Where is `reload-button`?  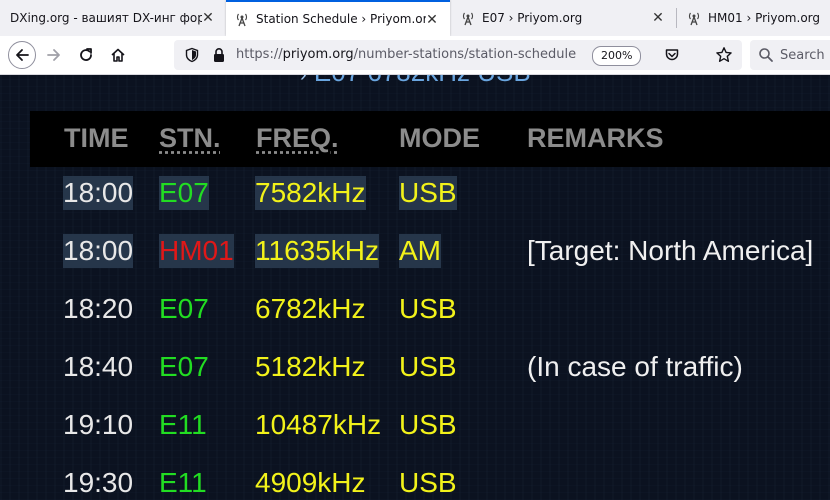 reload-button is located at coordinates (86, 55).